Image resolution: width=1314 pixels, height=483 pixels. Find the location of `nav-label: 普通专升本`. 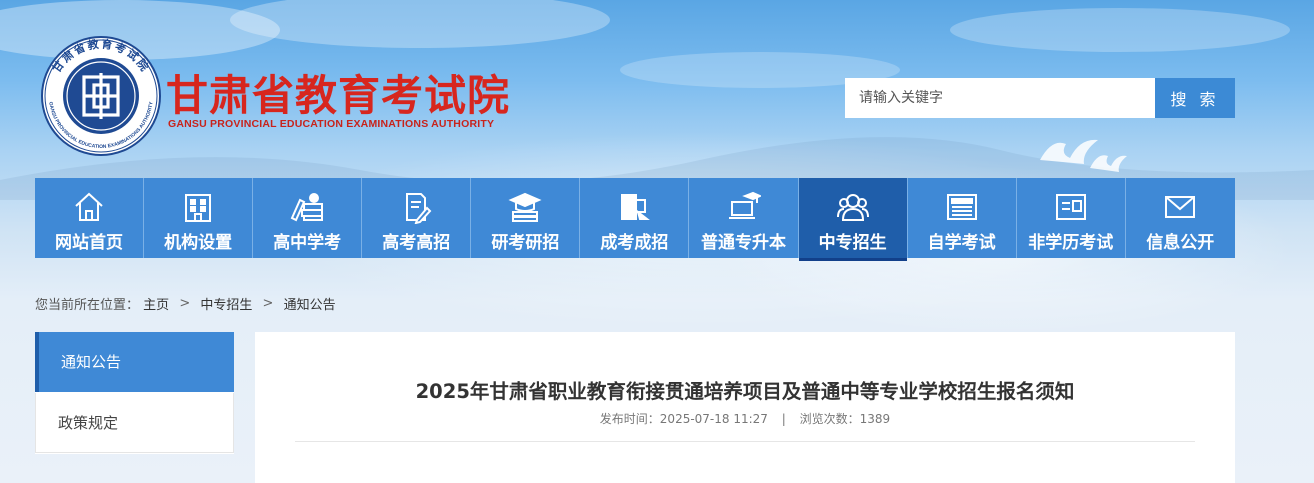

nav-label: 普通专升本 is located at coordinates (743, 243).